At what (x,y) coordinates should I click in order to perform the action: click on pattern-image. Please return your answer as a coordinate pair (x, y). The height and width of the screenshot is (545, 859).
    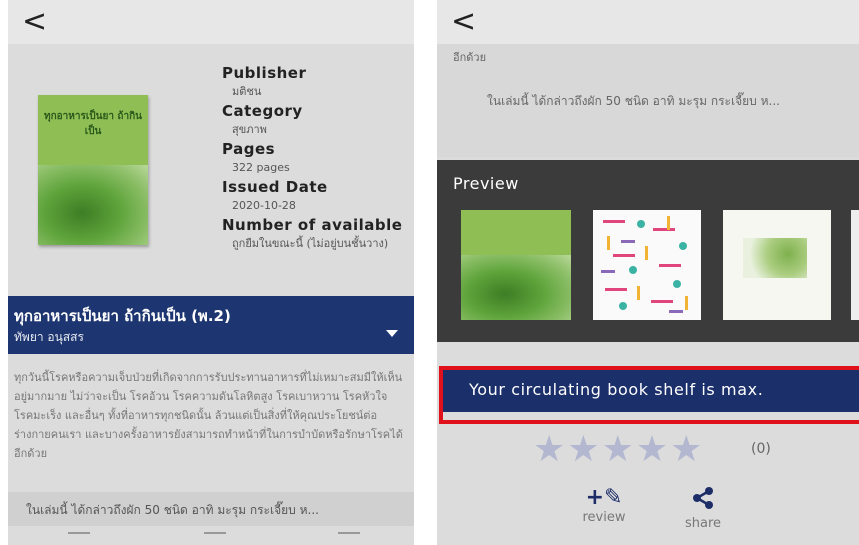
    Looking at the image, I should click on (644, 264).